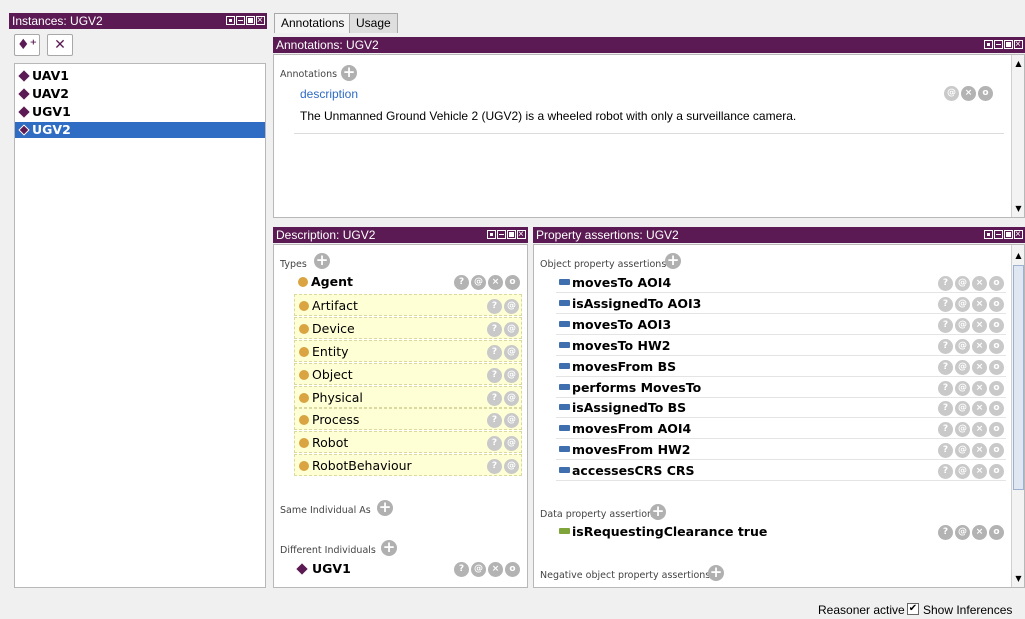 This screenshot has width=1025, height=619. Describe the element at coordinates (408, 304) in the screenshot. I see `type-row: Artifact? @` at that location.